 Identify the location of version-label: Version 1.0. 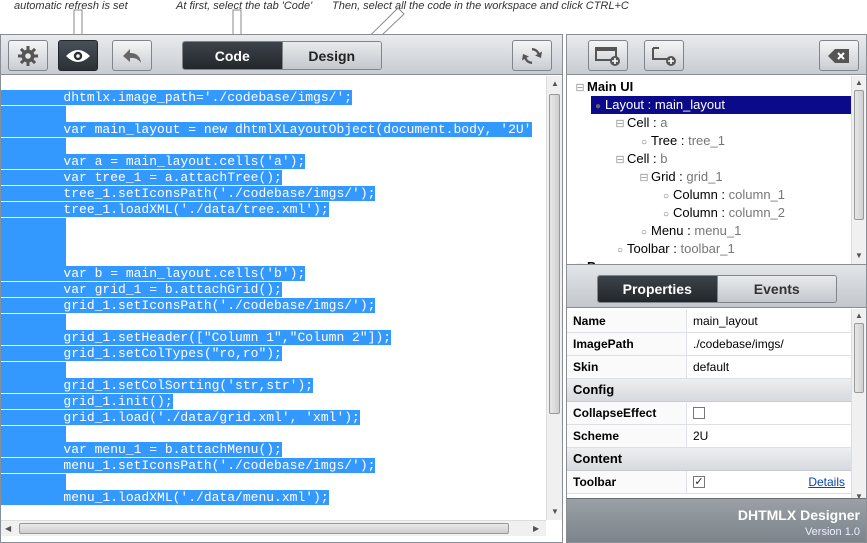
(832, 532).